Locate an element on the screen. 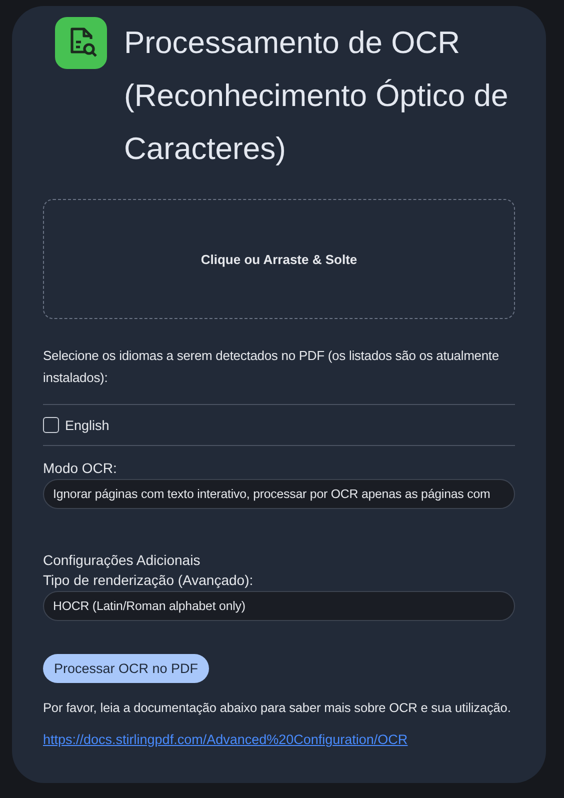 This screenshot has height=798, width=564. ocr-mode-select: Ignorar páginas com texto interativo, processar por OCR apenas as páginas com is located at coordinates (279, 494).